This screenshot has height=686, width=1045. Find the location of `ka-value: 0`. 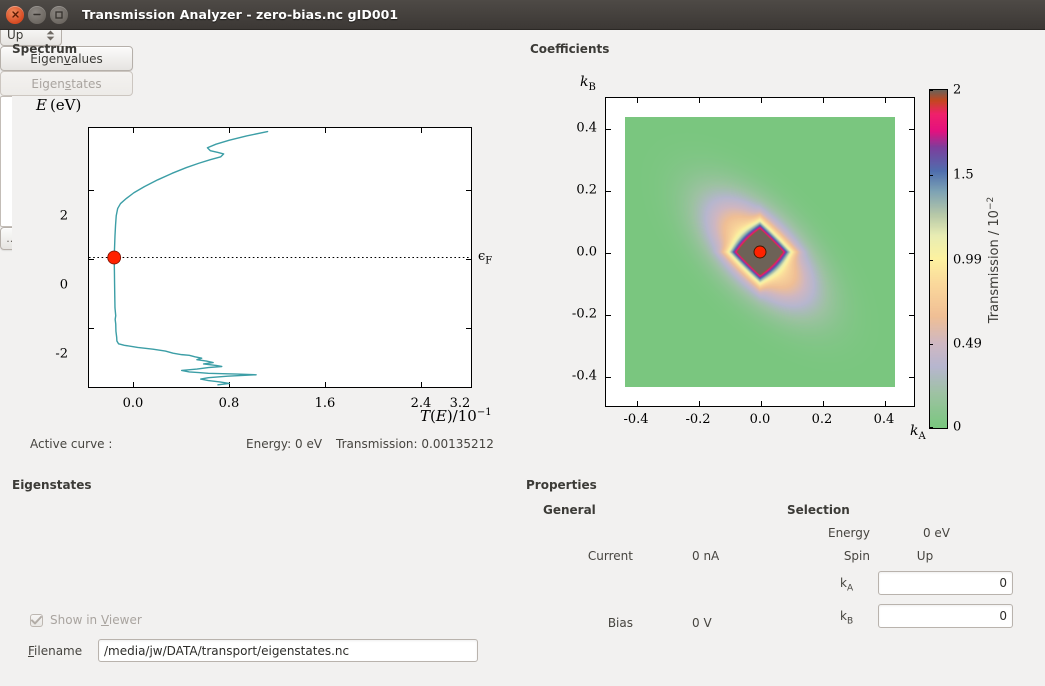

ka-value: 0 is located at coordinates (1003, 583).